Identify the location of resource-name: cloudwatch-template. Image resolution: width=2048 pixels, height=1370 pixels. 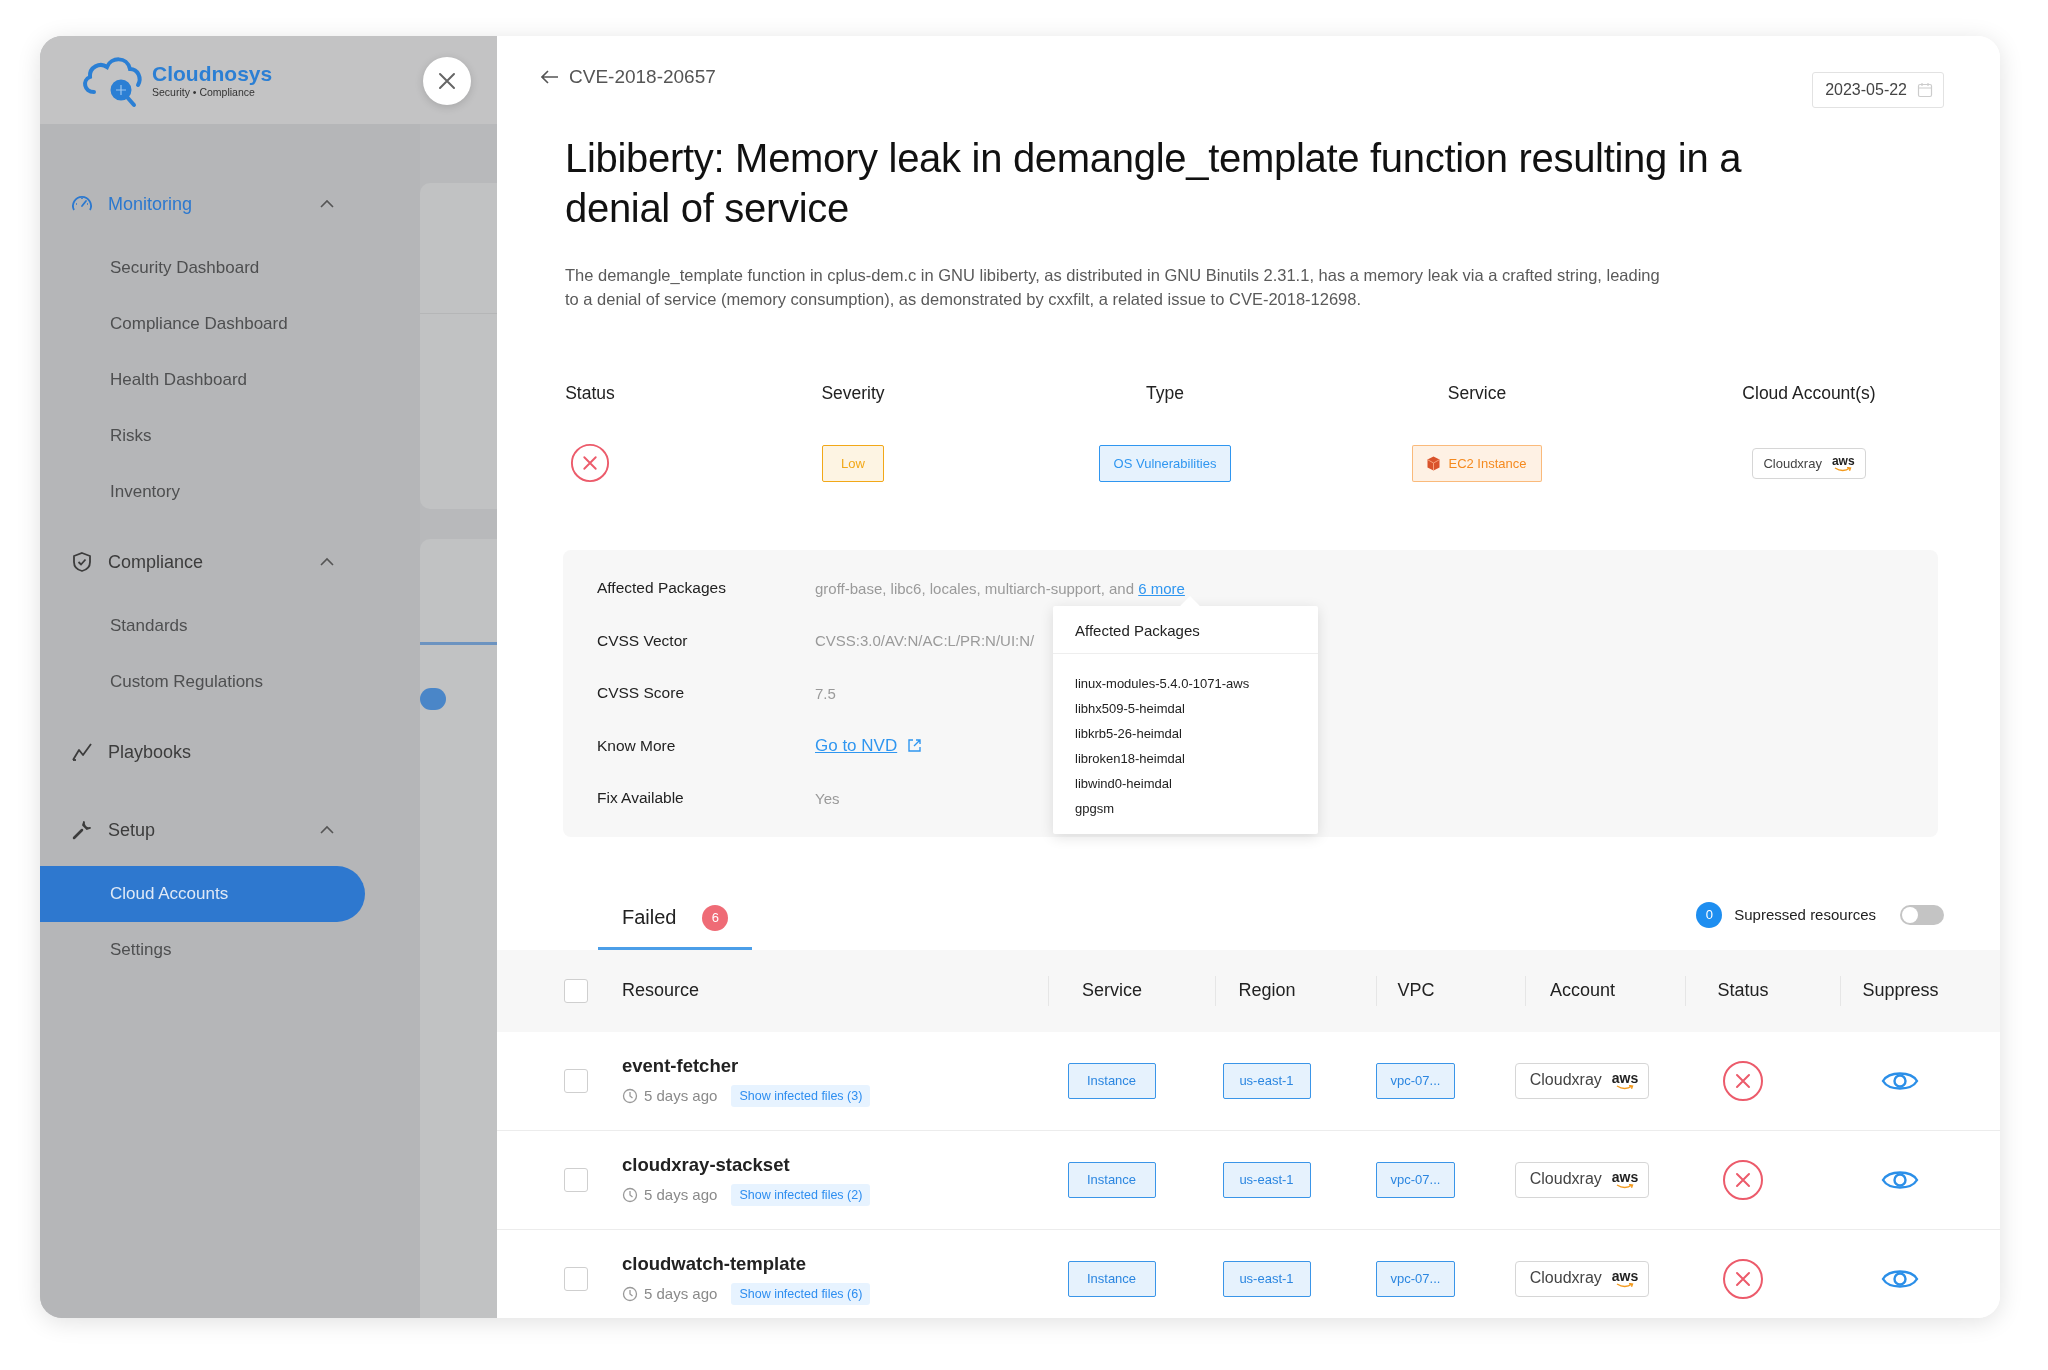
(714, 1263).